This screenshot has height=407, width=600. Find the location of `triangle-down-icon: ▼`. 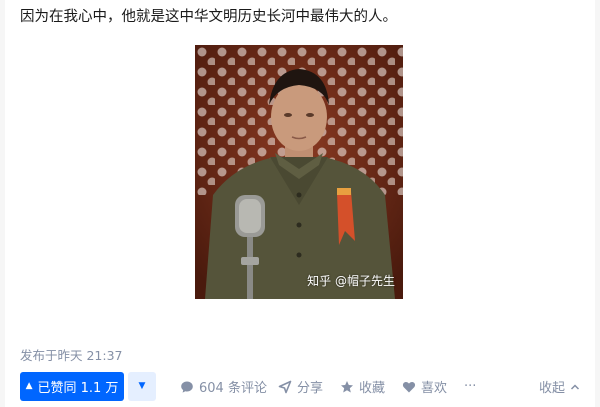

triangle-down-icon: ▼ is located at coordinates (142, 386).